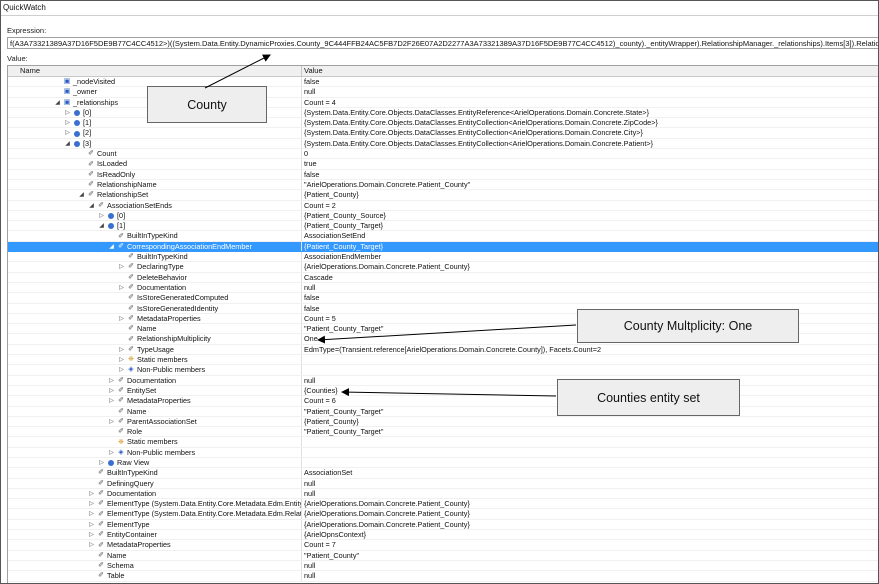  What do you see at coordinates (443, 71) in the screenshot?
I see `grid-header: Name Value` at bounding box center [443, 71].